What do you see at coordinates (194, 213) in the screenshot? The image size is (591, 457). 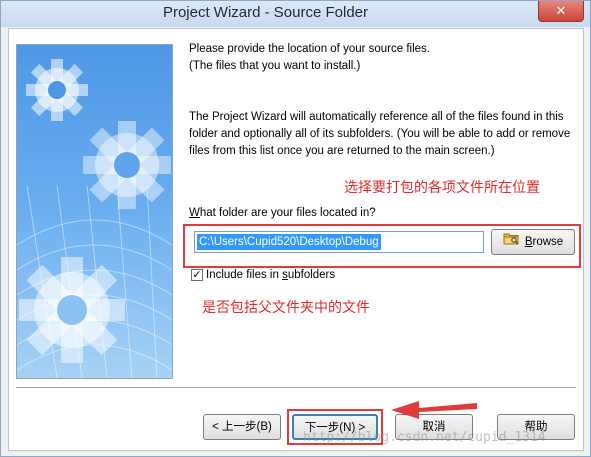 I see `folder-label-accesskey: W` at bounding box center [194, 213].